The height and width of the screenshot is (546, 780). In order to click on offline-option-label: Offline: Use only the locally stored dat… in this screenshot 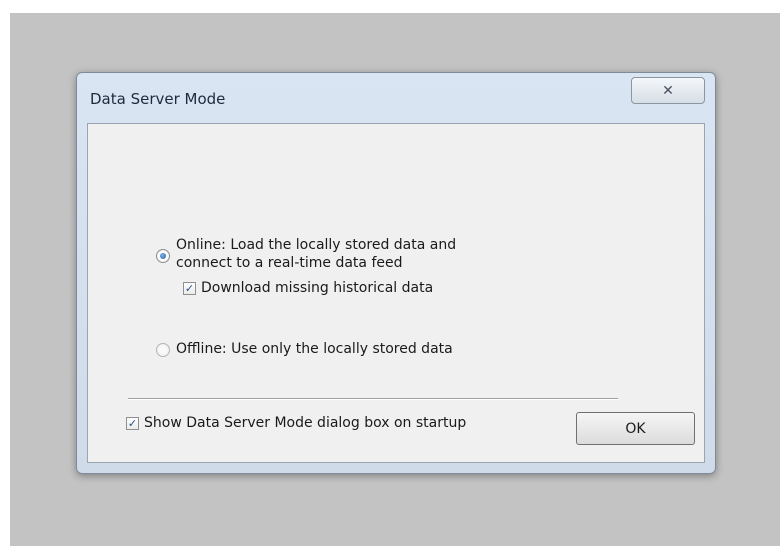, I will do `click(314, 349)`.